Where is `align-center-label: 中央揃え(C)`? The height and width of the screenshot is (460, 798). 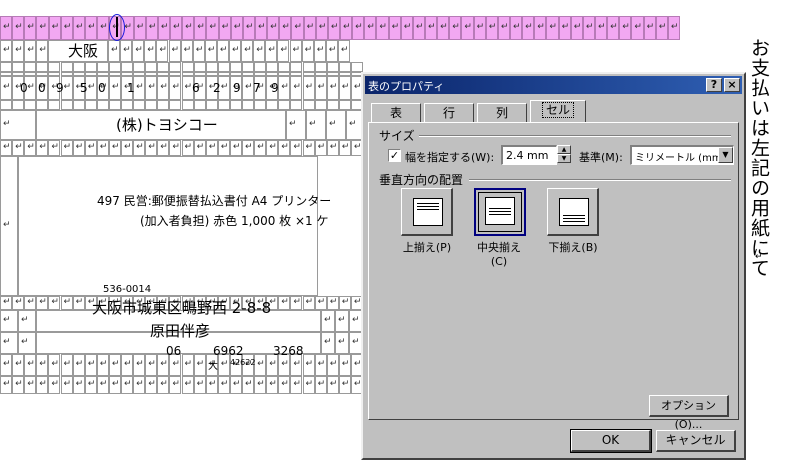 align-center-label: 中央揃え(C) is located at coordinates (499, 253).